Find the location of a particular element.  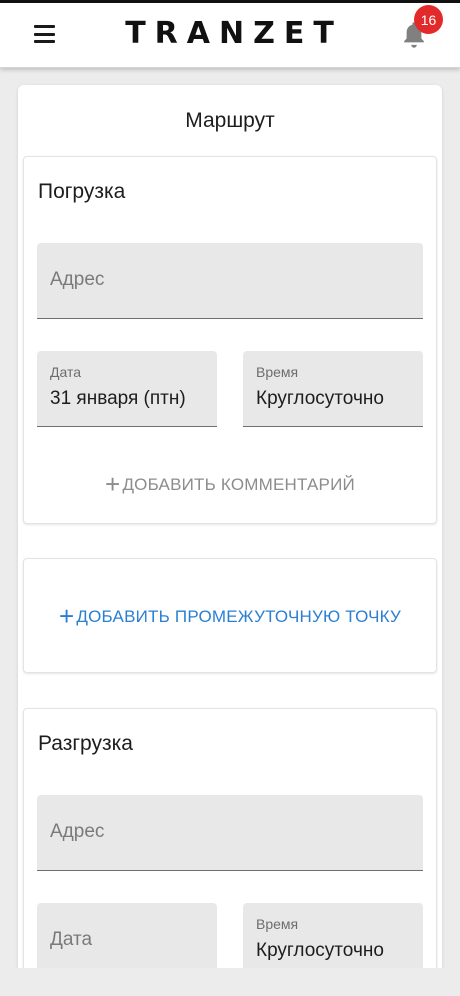

add-comment-label: Добавить комментарий is located at coordinates (238, 484).